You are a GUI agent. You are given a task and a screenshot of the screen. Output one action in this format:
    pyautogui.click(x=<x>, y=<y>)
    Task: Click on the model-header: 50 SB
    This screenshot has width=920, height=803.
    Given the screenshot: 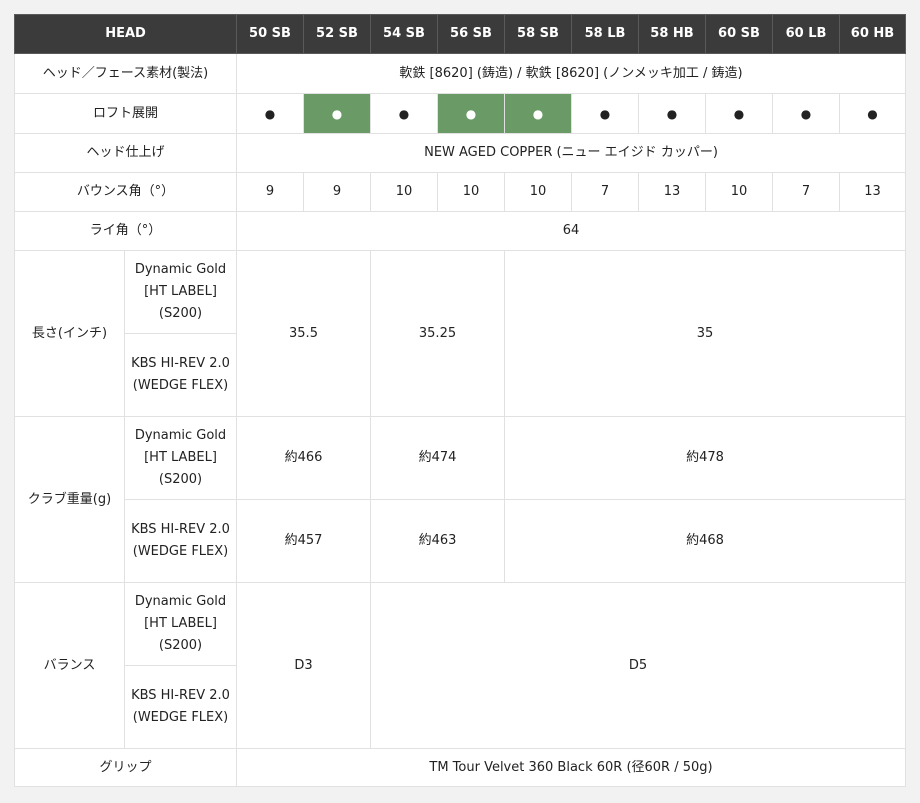 What is the action you would take?
    pyautogui.click(x=270, y=34)
    